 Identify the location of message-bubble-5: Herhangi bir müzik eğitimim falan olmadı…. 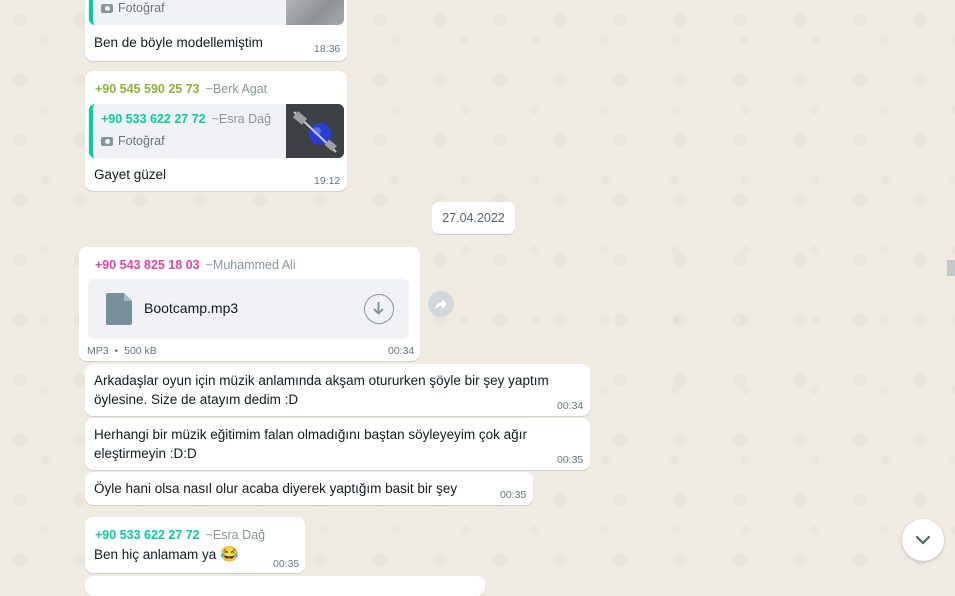
(337, 444).